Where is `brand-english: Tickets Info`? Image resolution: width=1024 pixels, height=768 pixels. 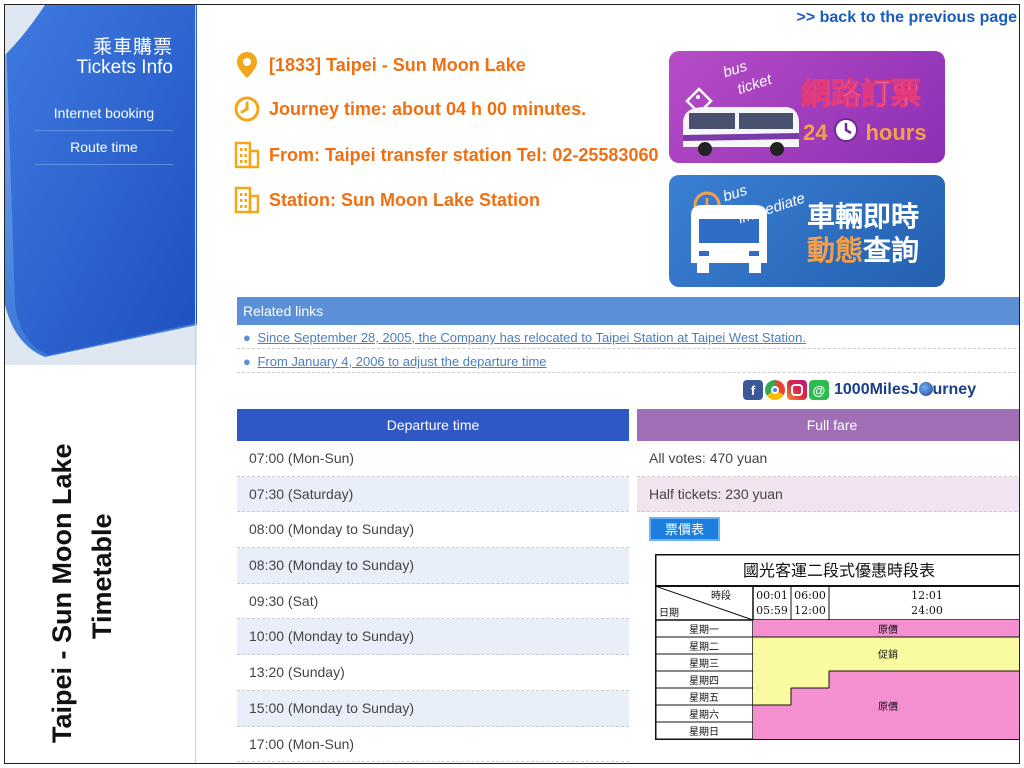 brand-english: Tickets Info is located at coordinates (124, 67).